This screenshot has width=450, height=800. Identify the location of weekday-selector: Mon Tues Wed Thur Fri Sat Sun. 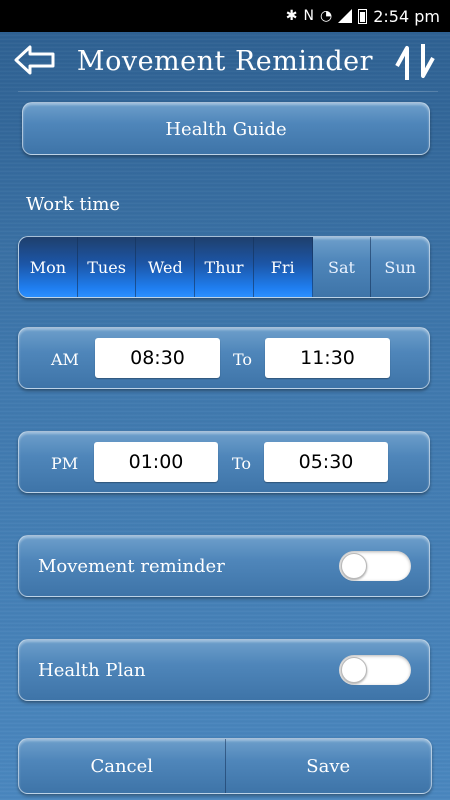
(224, 267).